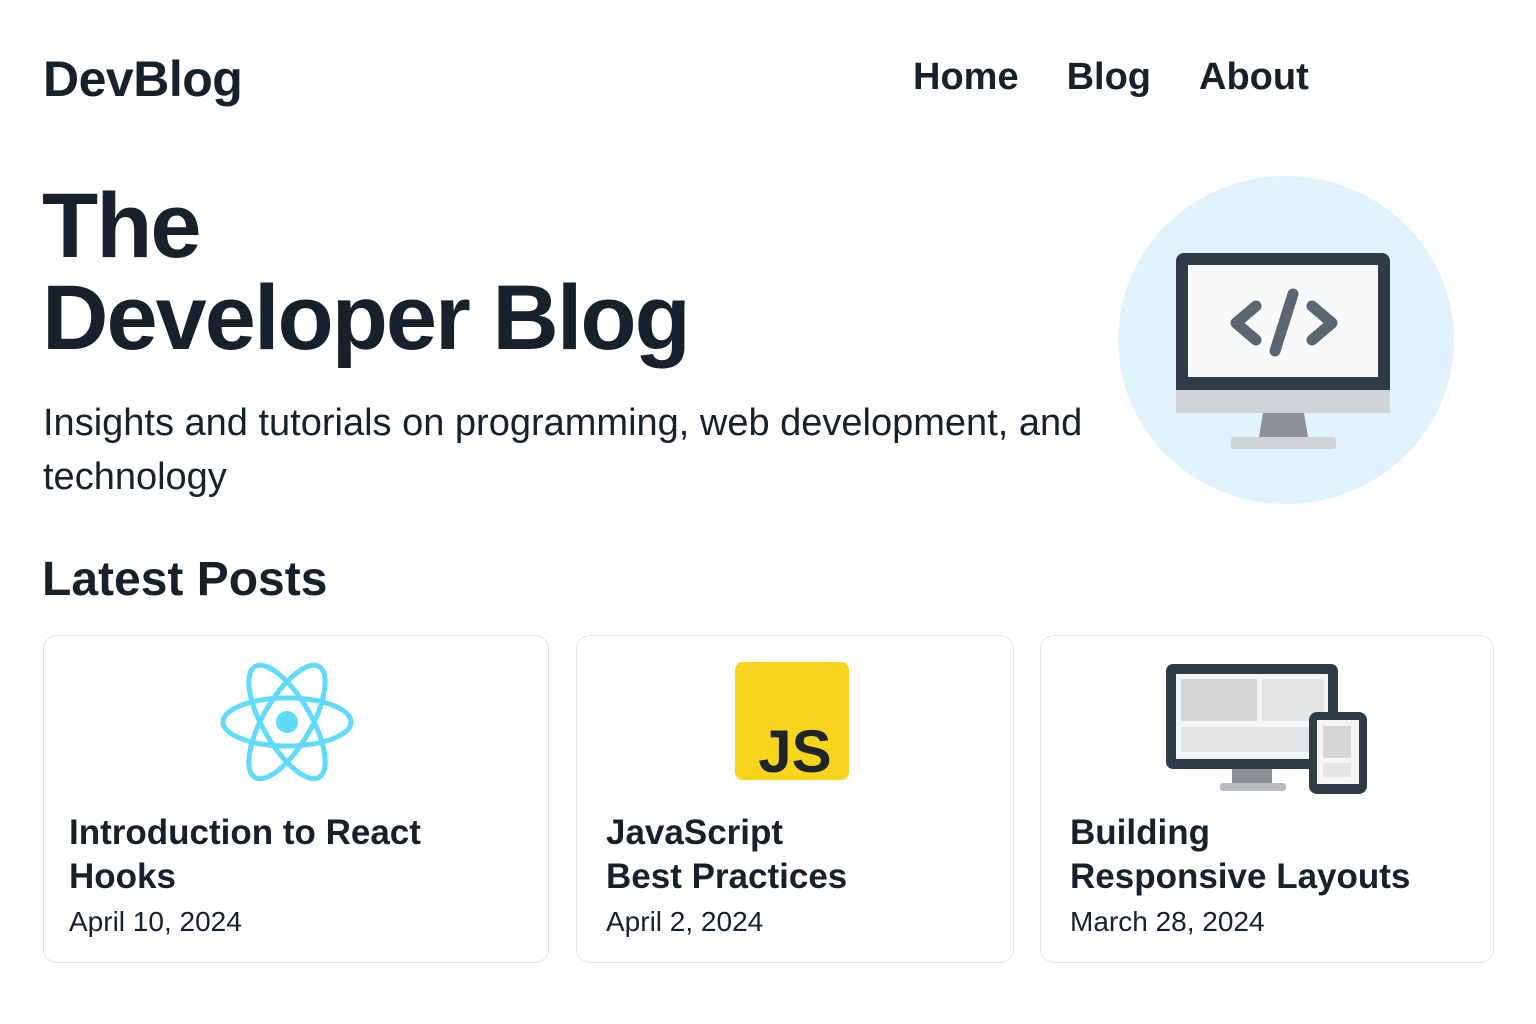 This screenshot has width=1536, height=1024. I want to click on javascript-icon: JS, so click(792, 721).